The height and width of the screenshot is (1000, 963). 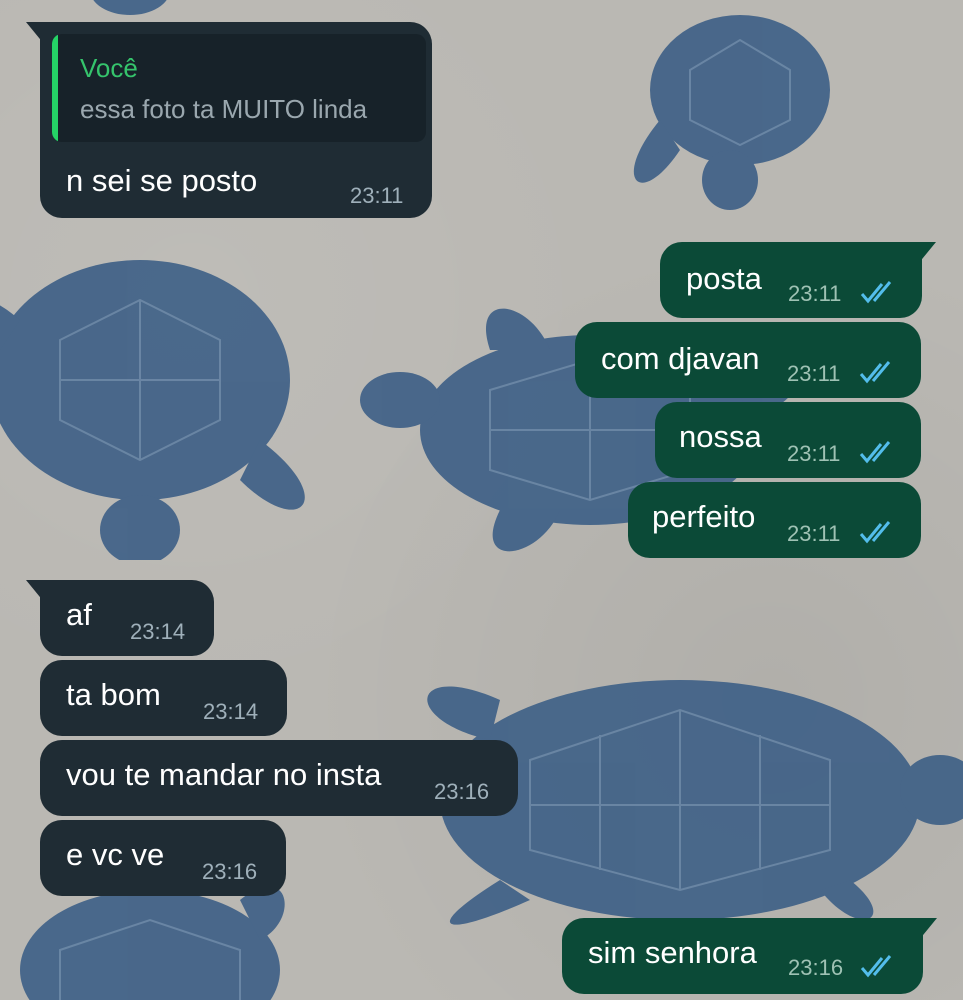 What do you see at coordinates (720, 436) in the screenshot?
I see `message-text: nossa` at bounding box center [720, 436].